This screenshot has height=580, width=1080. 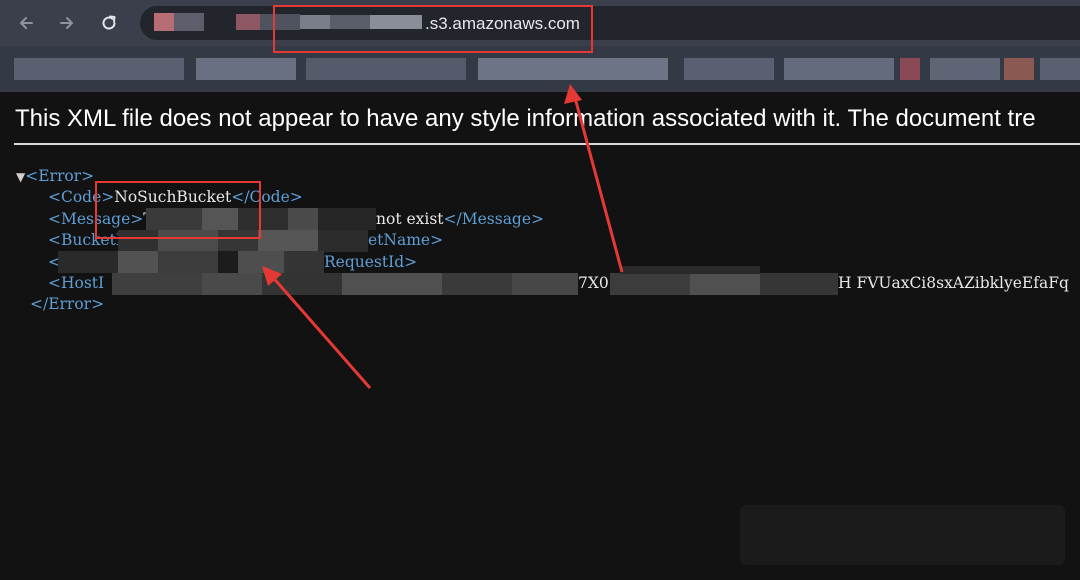 What do you see at coordinates (902, 535) in the screenshot?
I see `watermark-region` at bounding box center [902, 535].